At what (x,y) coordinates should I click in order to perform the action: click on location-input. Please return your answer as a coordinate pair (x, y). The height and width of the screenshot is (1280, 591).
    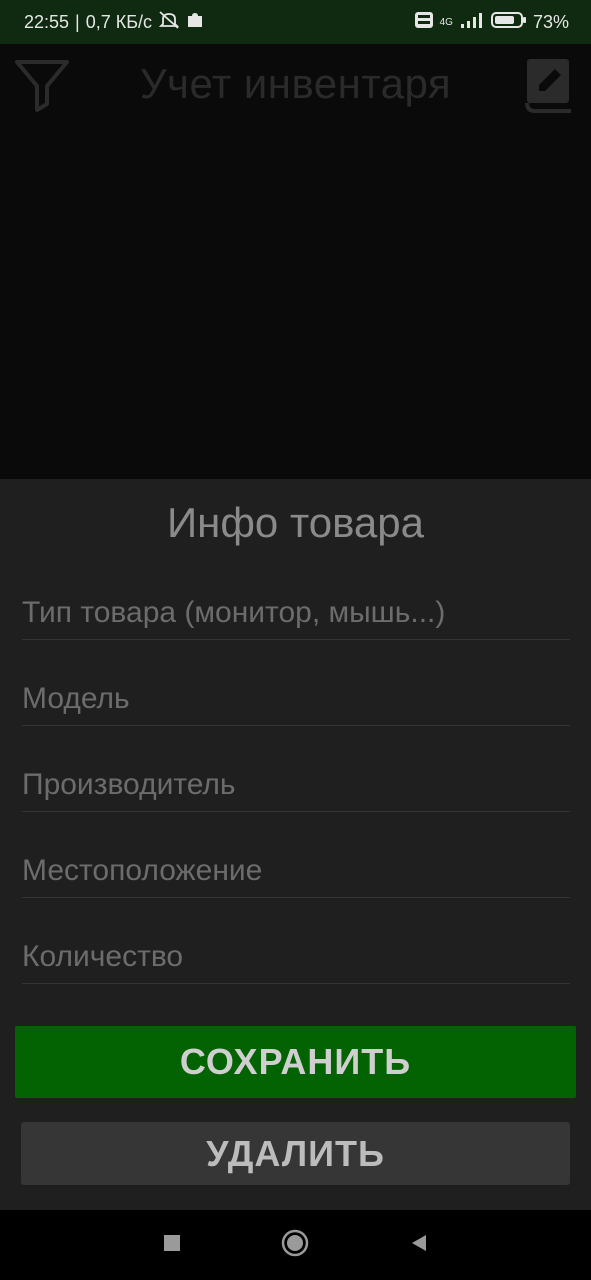
    Looking at the image, I should click on (296, 871).